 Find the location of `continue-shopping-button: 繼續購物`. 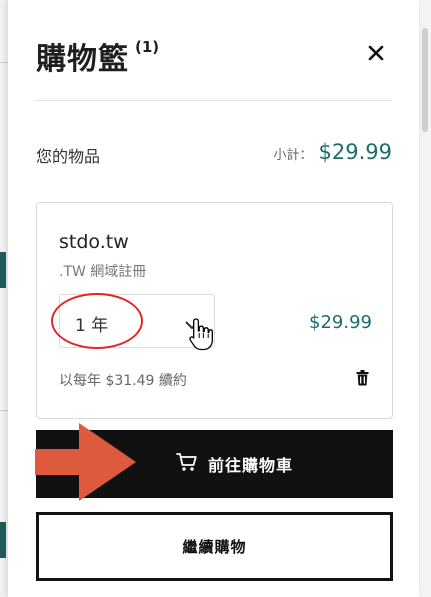

continue-shopping-button: 繼續購物 is located at coordinates (214, 546).